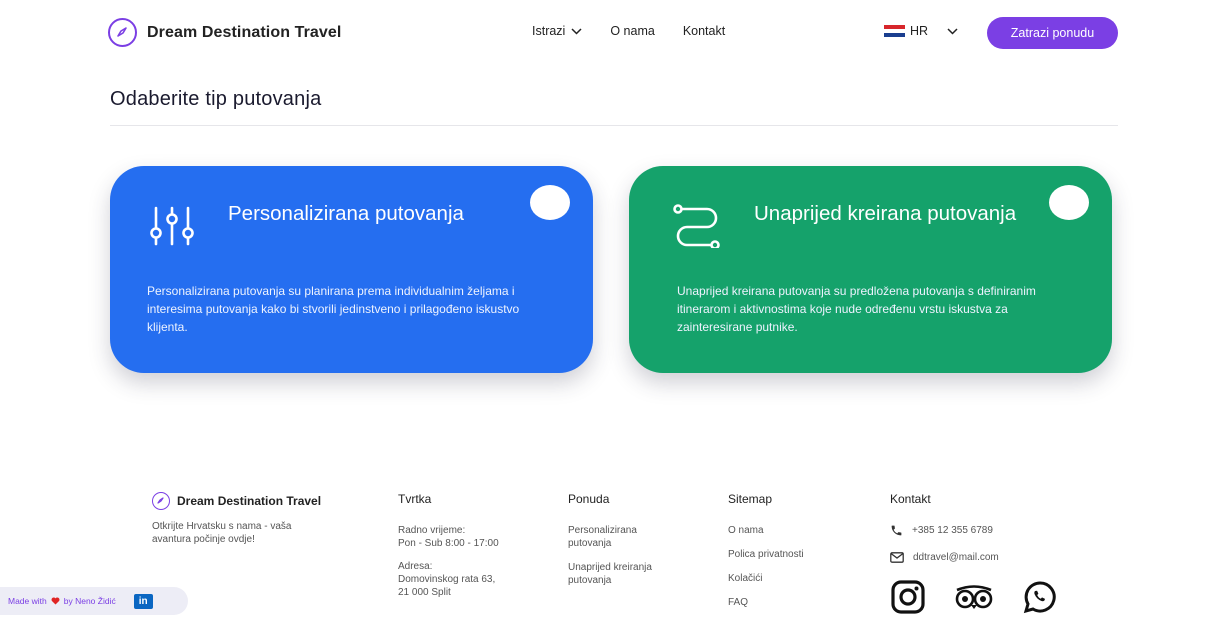 The height and width of the screenshot is (643, 1215). I want to click on phone-number: +385 12 355 6789, so click(952, 530).